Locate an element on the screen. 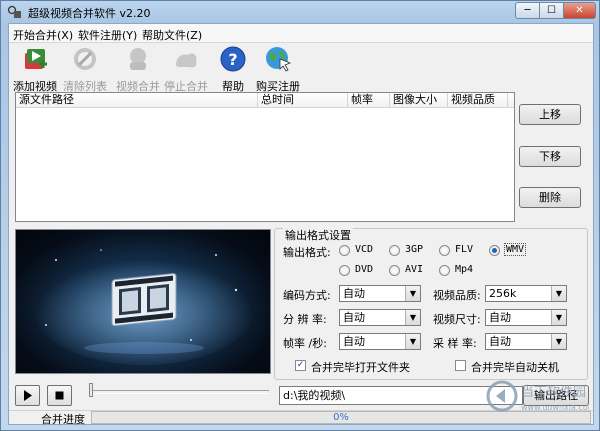  minimize-button: ─ is located at coordinates (527, 10).